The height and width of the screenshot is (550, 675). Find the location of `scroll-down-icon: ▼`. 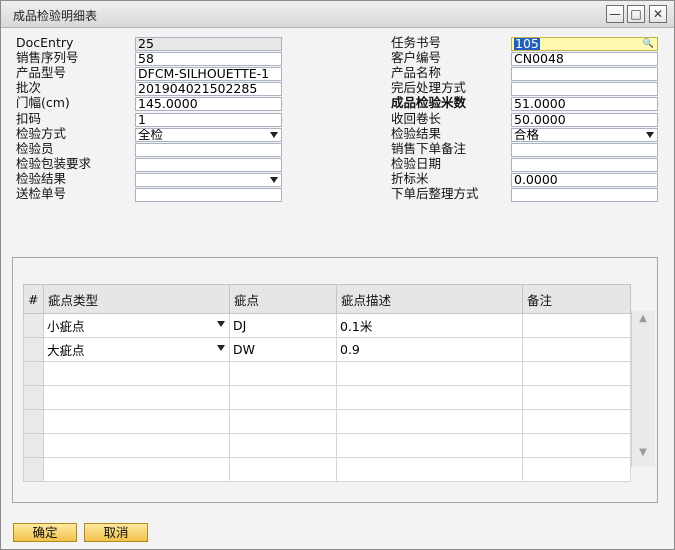

scroll-down-icon: ▼ is located at coordinates (643, 456).